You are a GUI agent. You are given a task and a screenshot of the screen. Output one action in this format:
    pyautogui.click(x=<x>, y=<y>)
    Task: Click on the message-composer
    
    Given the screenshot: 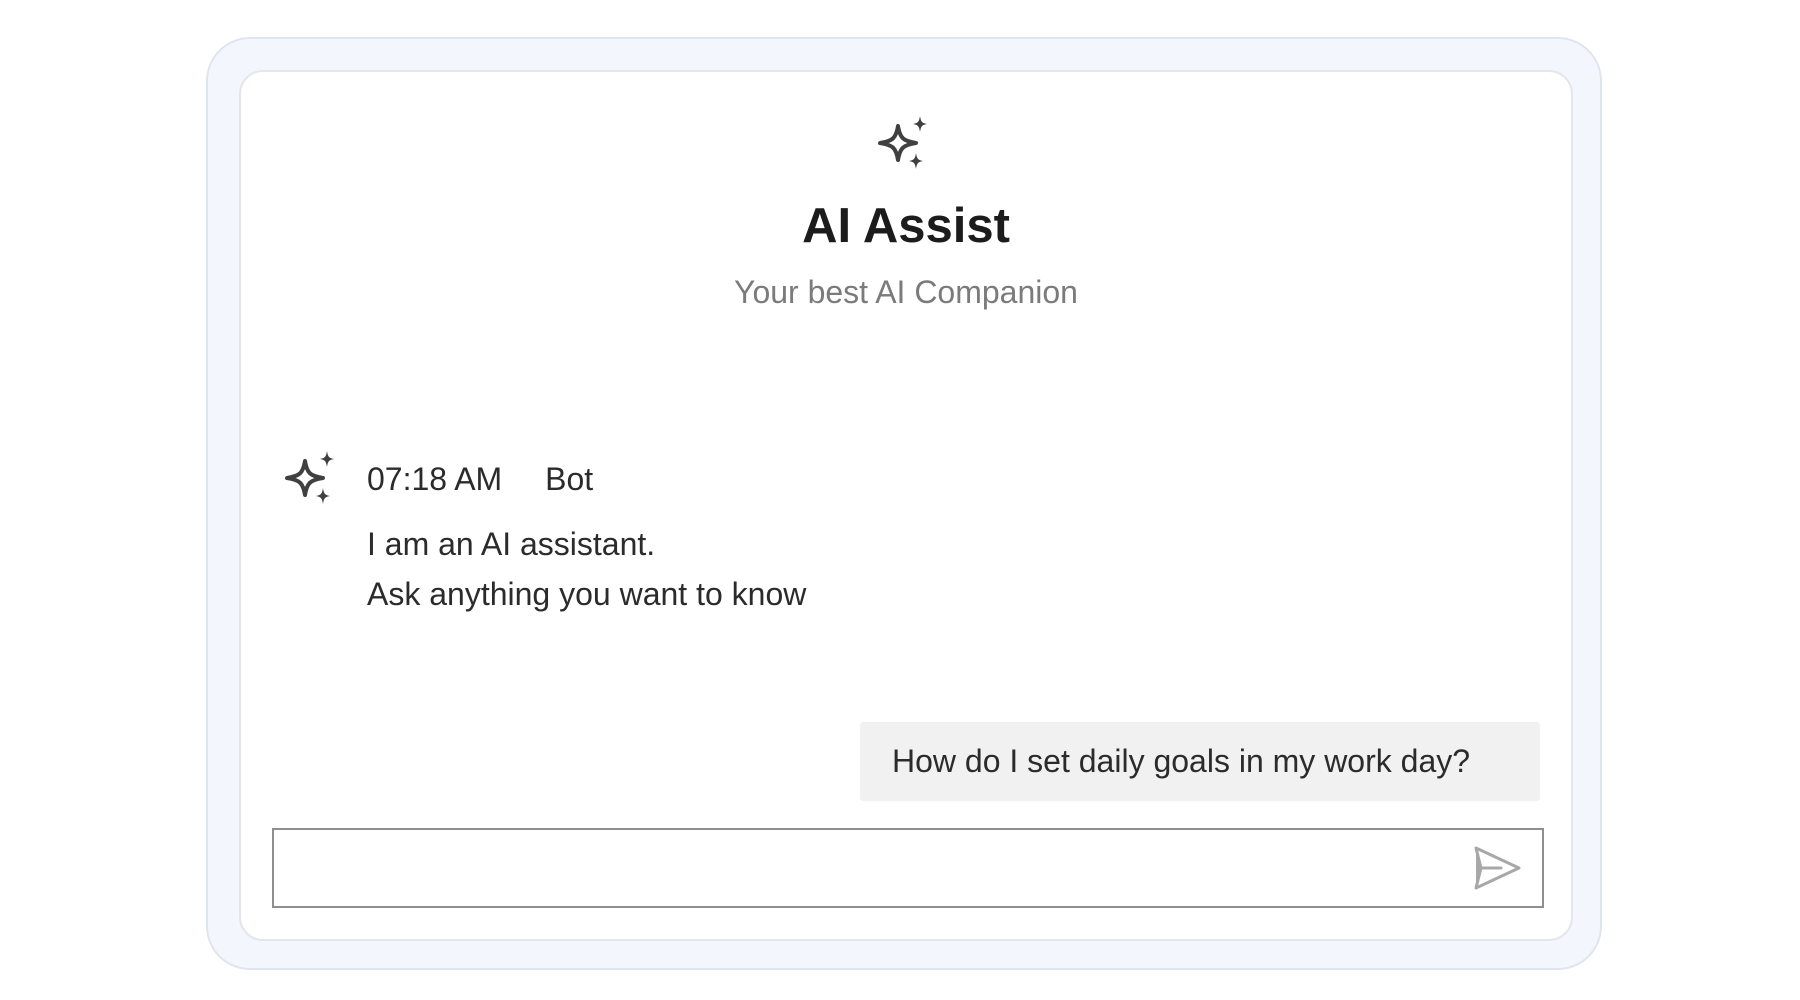 What is the action you would take?
    pyautogui.click(x=908, y=868)
    